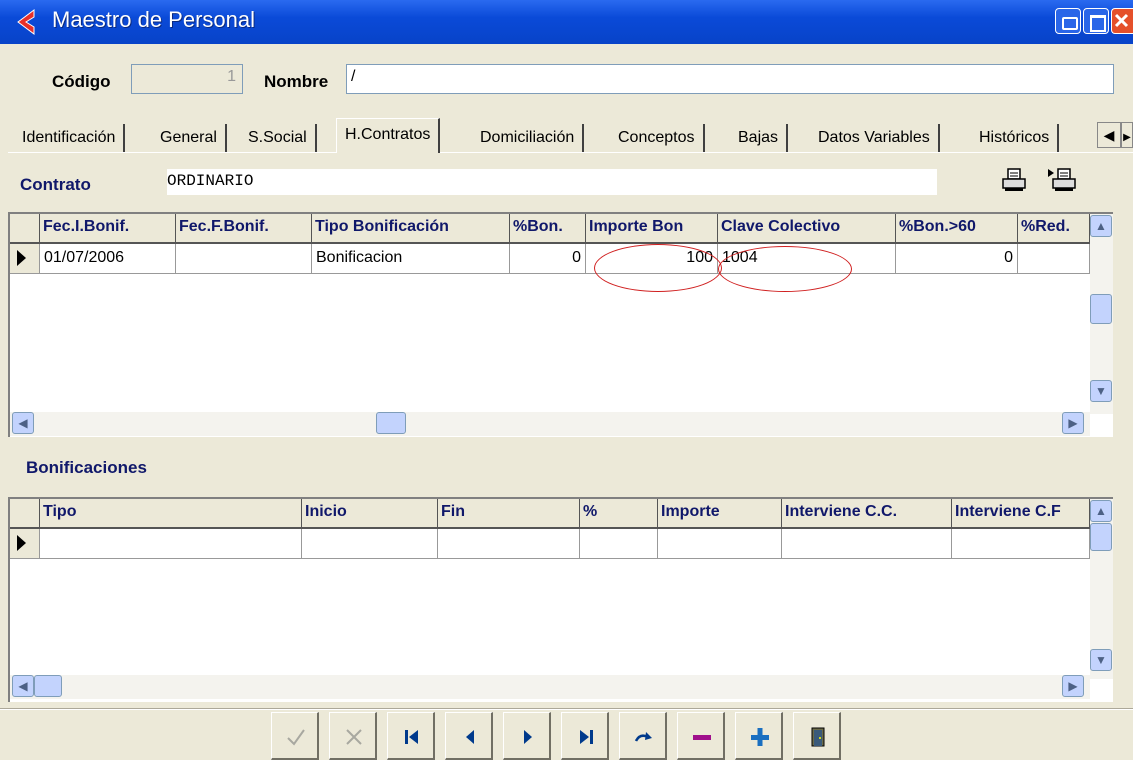 This screenshot has height=760, width=1133. I want to click on post-check-icon, so click(296, 737).